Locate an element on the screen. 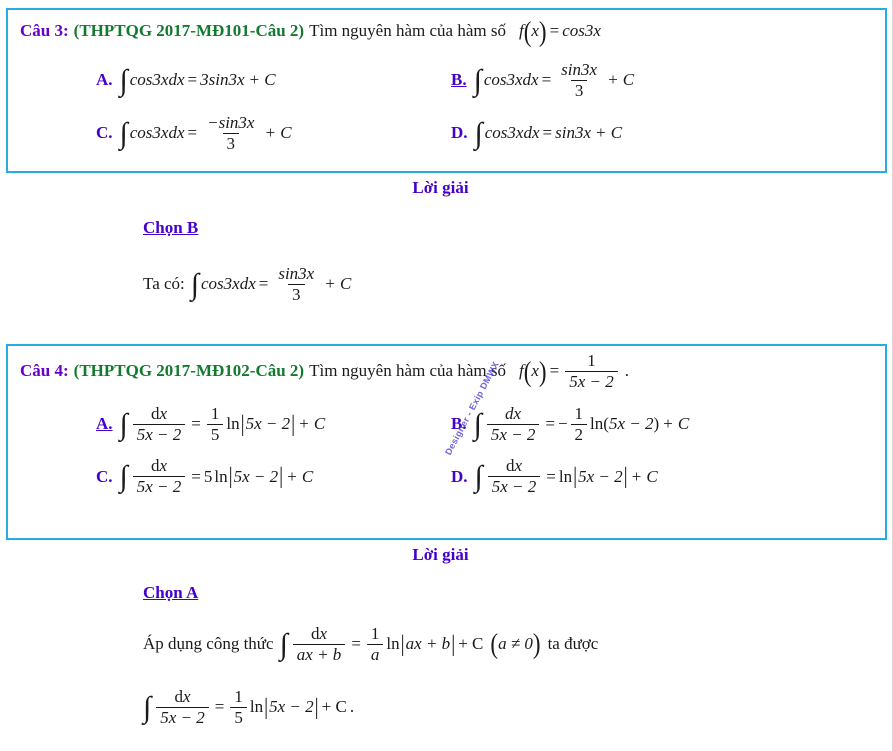  fraction-numerator: sin3x is located at coordinates (579, 70).